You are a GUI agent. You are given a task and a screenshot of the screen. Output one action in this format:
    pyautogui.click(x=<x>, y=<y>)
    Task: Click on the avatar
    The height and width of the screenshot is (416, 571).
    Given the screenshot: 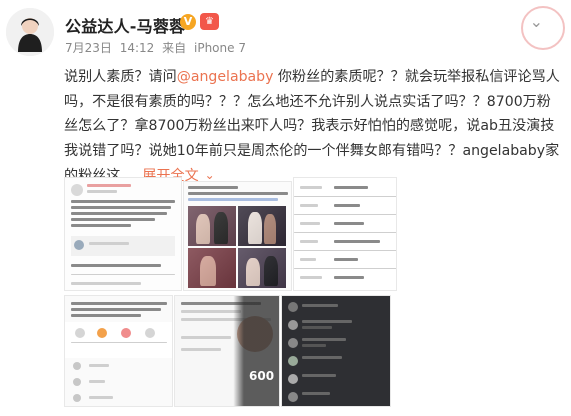 What is the action you would take?
    pyautogui.click(x=30, y=32)
    